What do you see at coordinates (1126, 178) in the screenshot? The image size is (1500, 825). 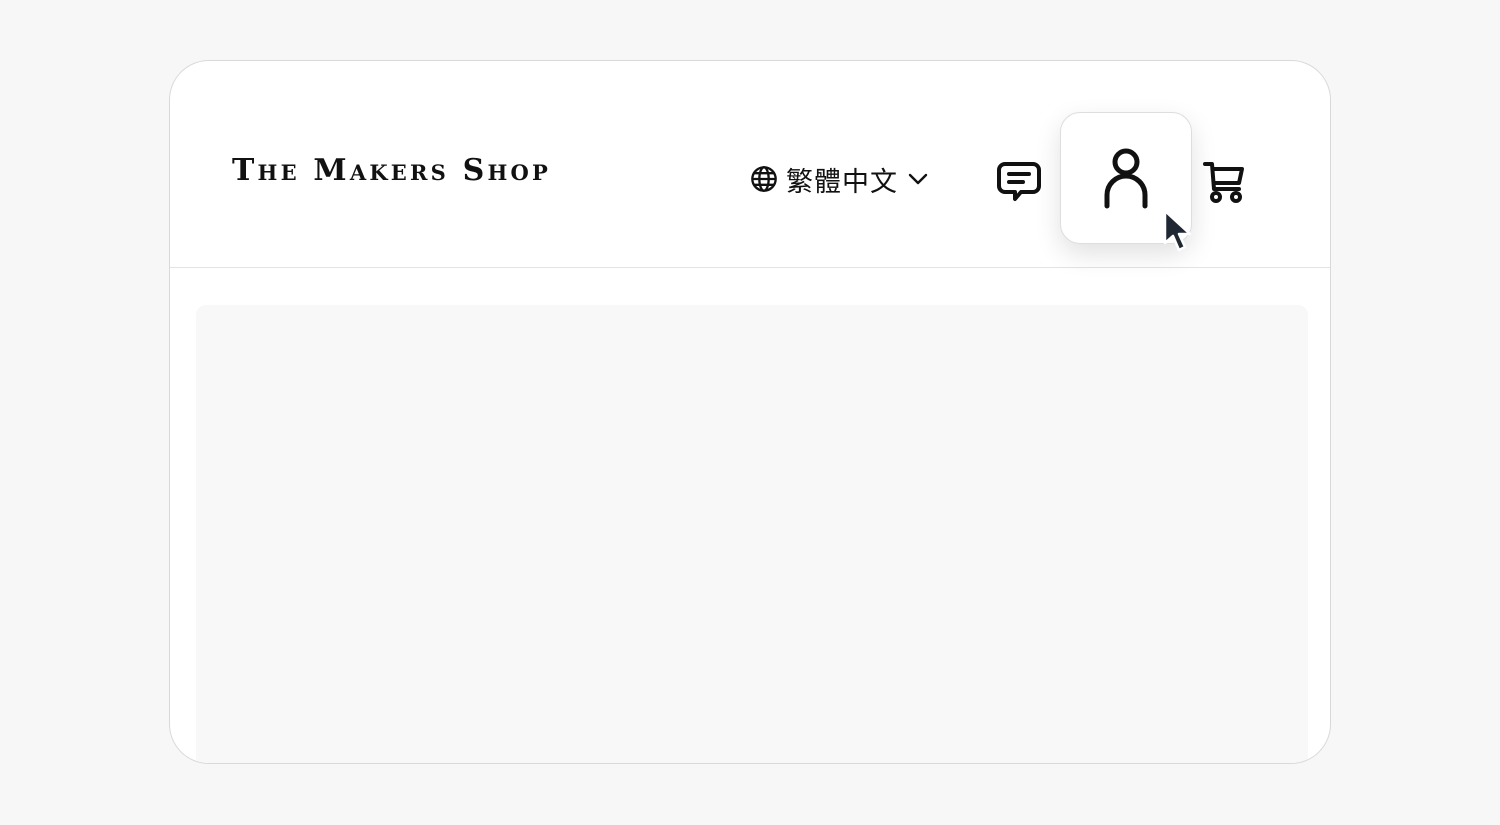 I see `user-account-icon` at bounding box center [1126, 178].